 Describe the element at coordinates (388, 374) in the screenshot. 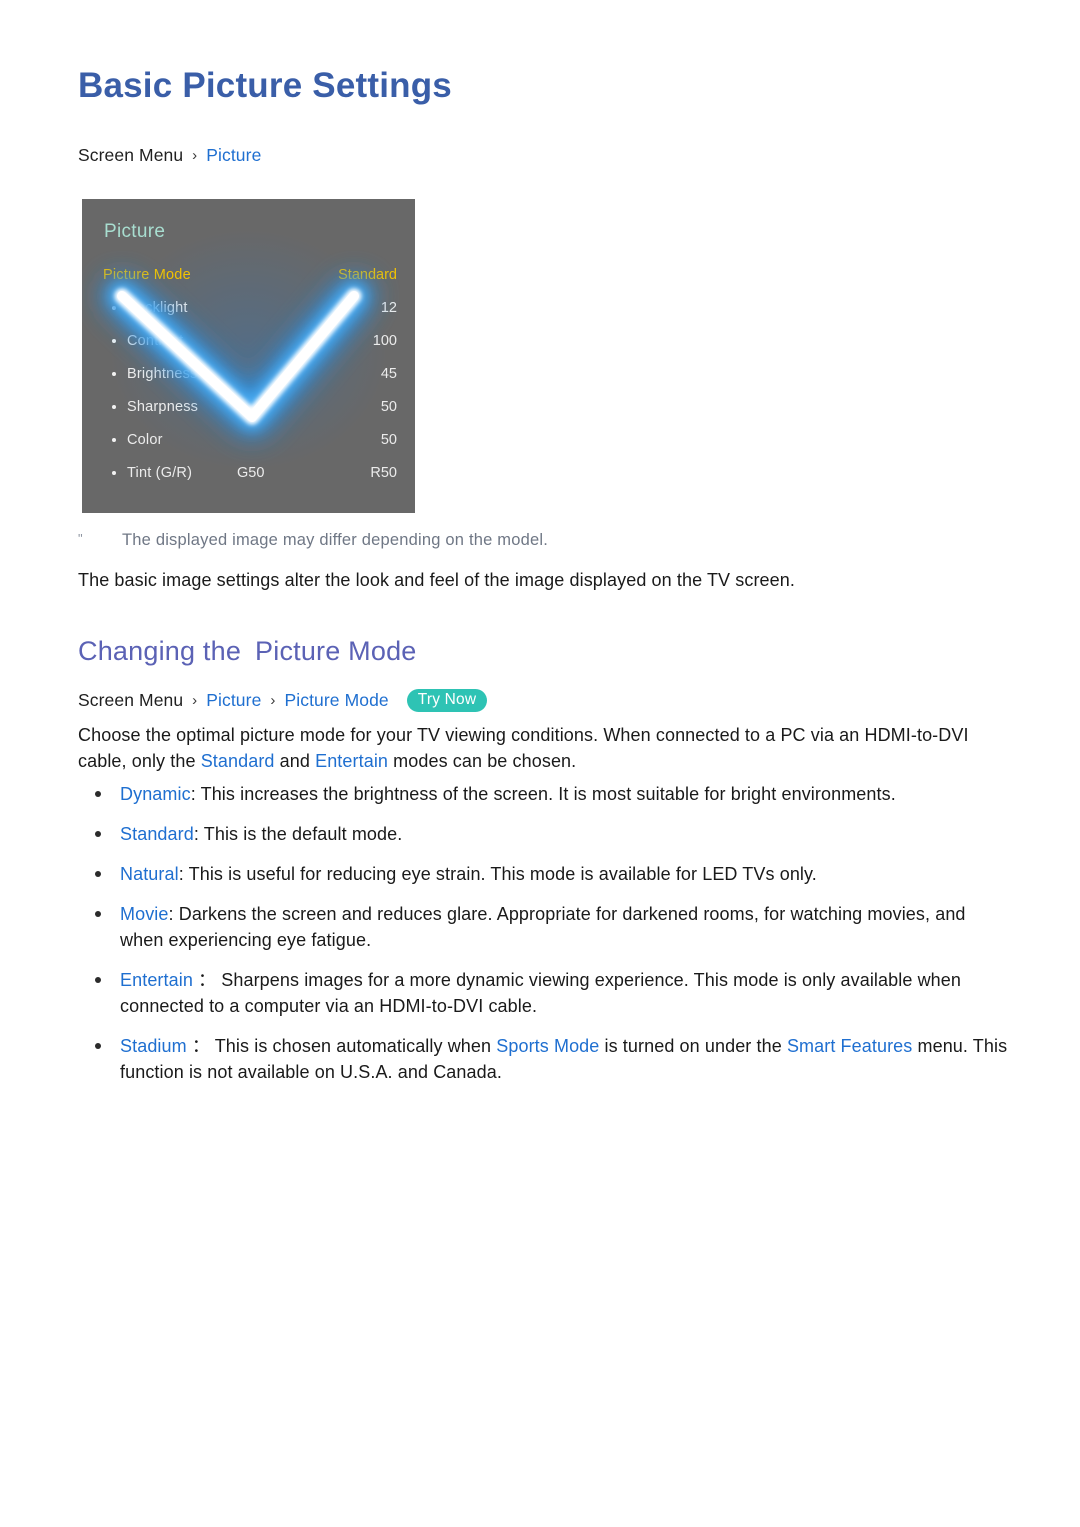

I see `tv-row-value: 45` at that location.